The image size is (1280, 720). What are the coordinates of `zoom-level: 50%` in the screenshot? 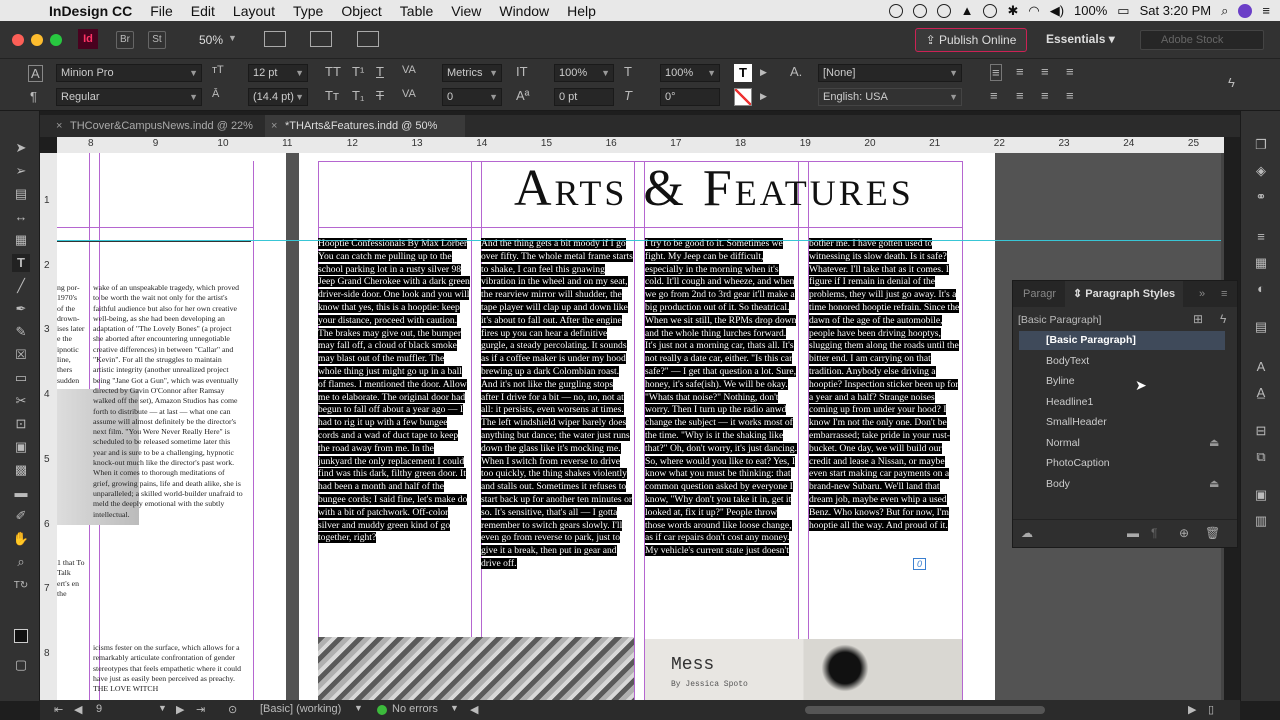 It's located at (211, 40).